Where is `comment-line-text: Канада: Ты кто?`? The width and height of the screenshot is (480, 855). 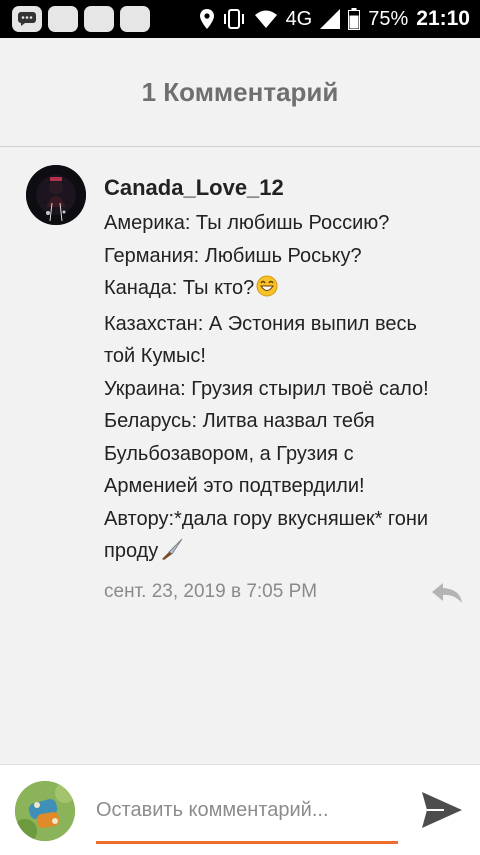 comment-line-text: Канада: Ты кто? is located at coordinates (179, 288).